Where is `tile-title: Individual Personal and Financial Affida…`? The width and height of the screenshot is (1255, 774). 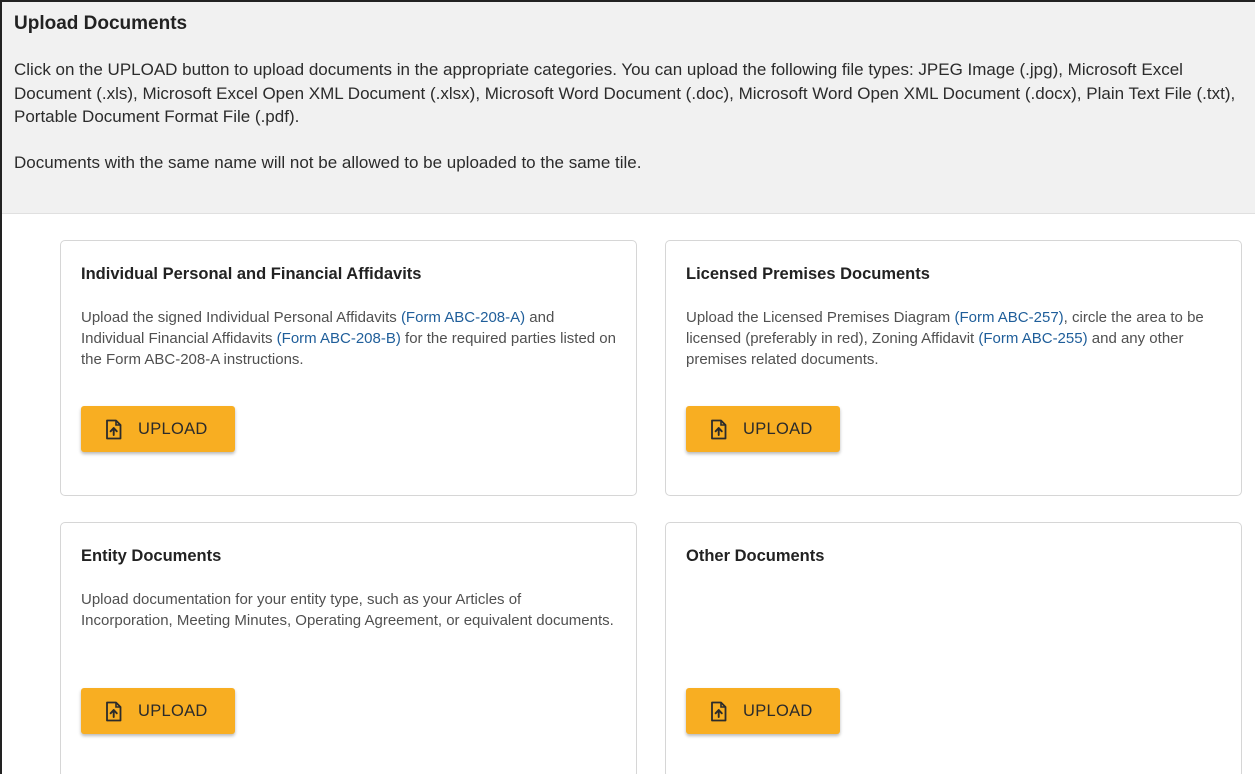
tile-title: Individual Personal and Financial Affida… is located at coordinates (251, 274).